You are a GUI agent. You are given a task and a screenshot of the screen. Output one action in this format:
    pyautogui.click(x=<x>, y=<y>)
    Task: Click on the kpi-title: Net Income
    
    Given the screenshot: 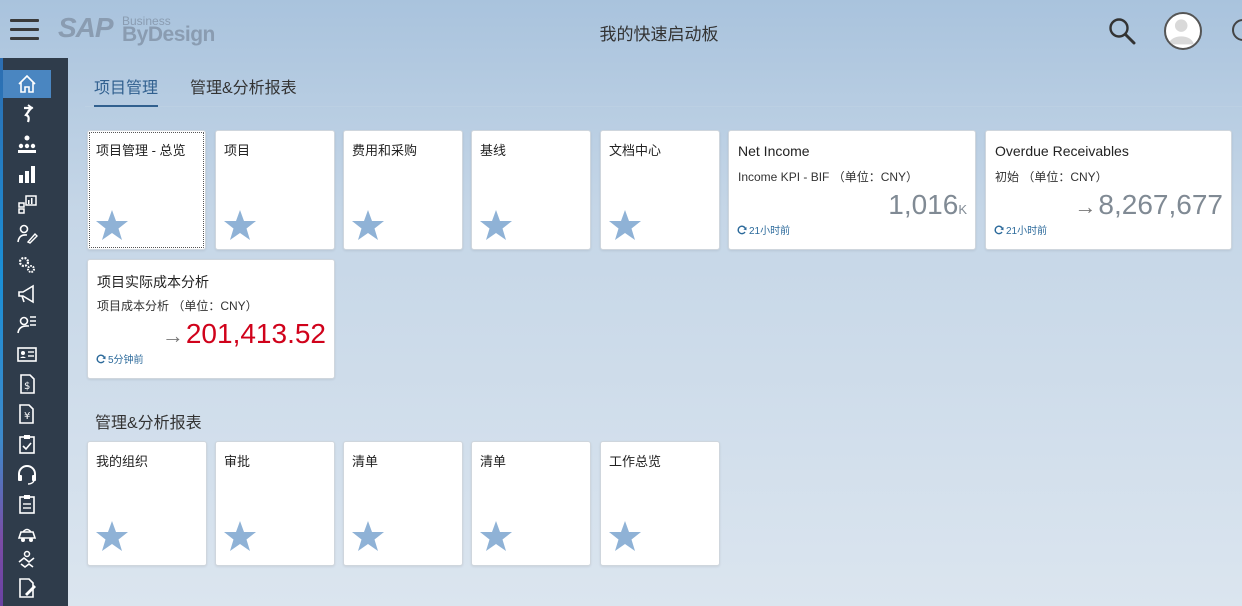 What is the action you would take?
    pyautogui.click(x=774, y=151)
    